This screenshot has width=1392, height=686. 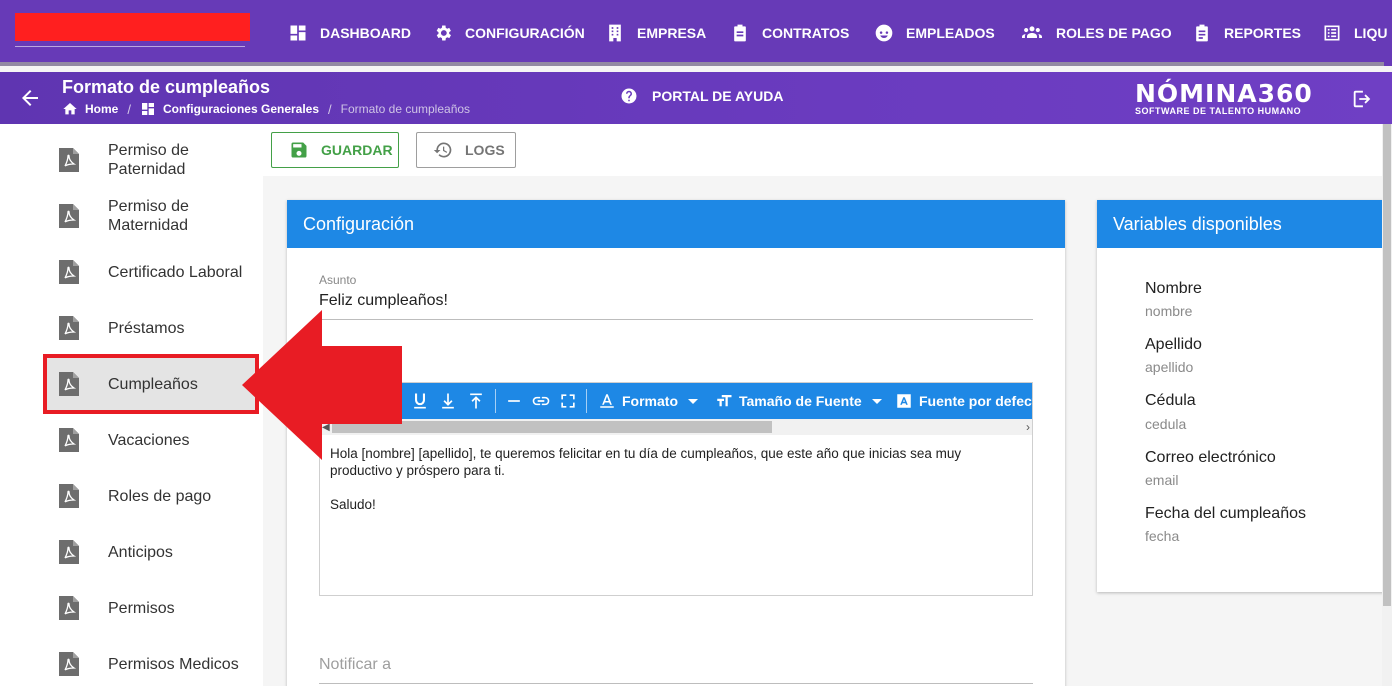 I want to click on sidebar-item-permiso-maternidad: Permiso de Maternidad, so click(x=151, y=216).